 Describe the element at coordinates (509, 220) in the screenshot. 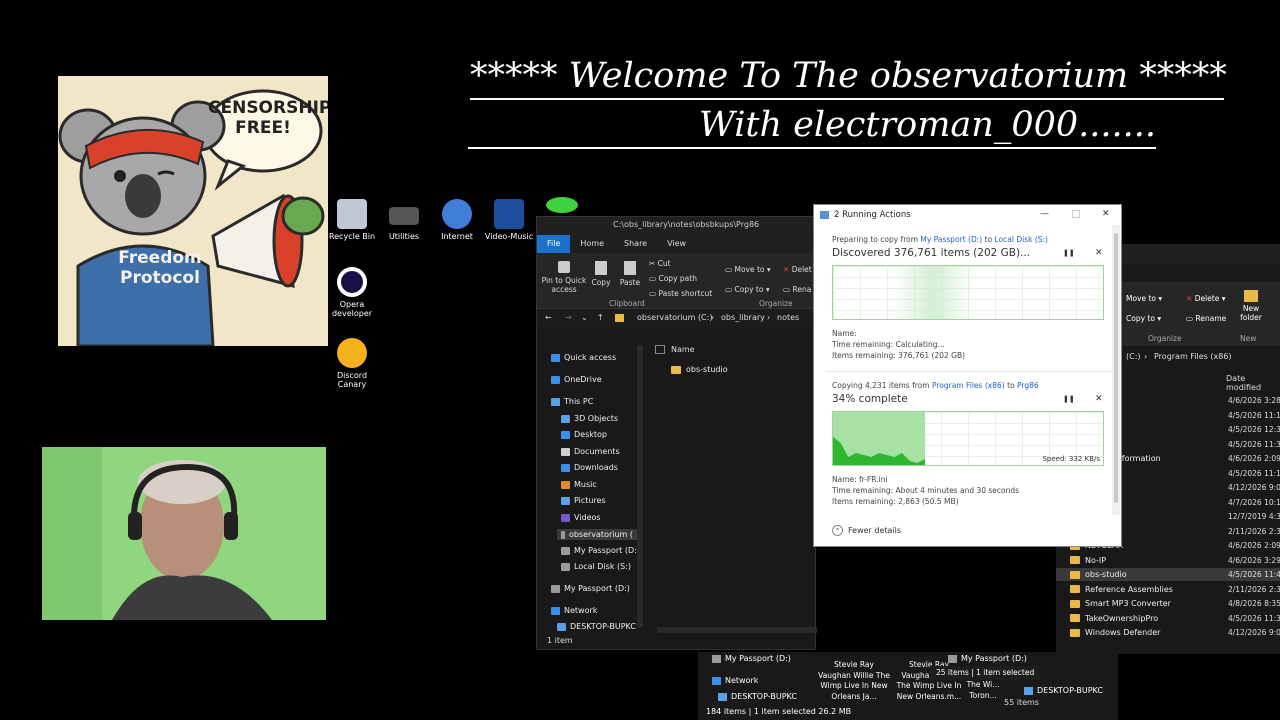

I see `desktop-icon-video-music: Video-Music` at that location.